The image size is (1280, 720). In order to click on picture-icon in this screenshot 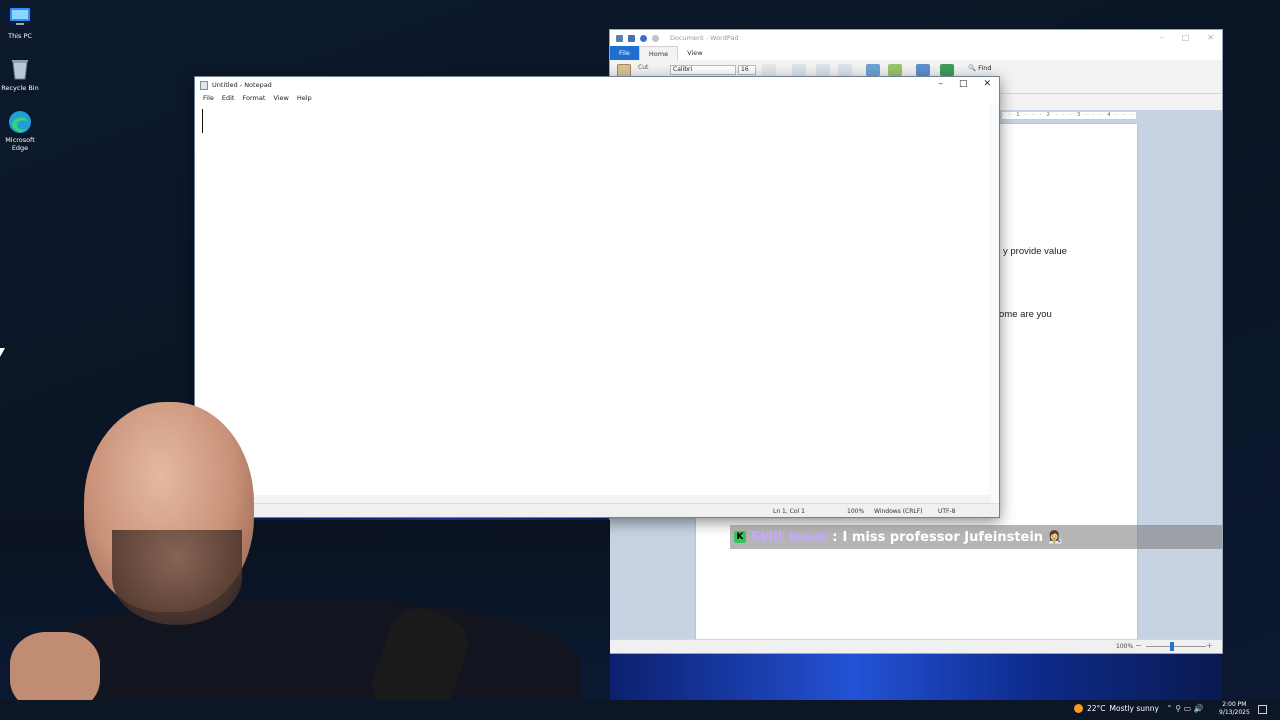, I will do `click(873, 70)`.